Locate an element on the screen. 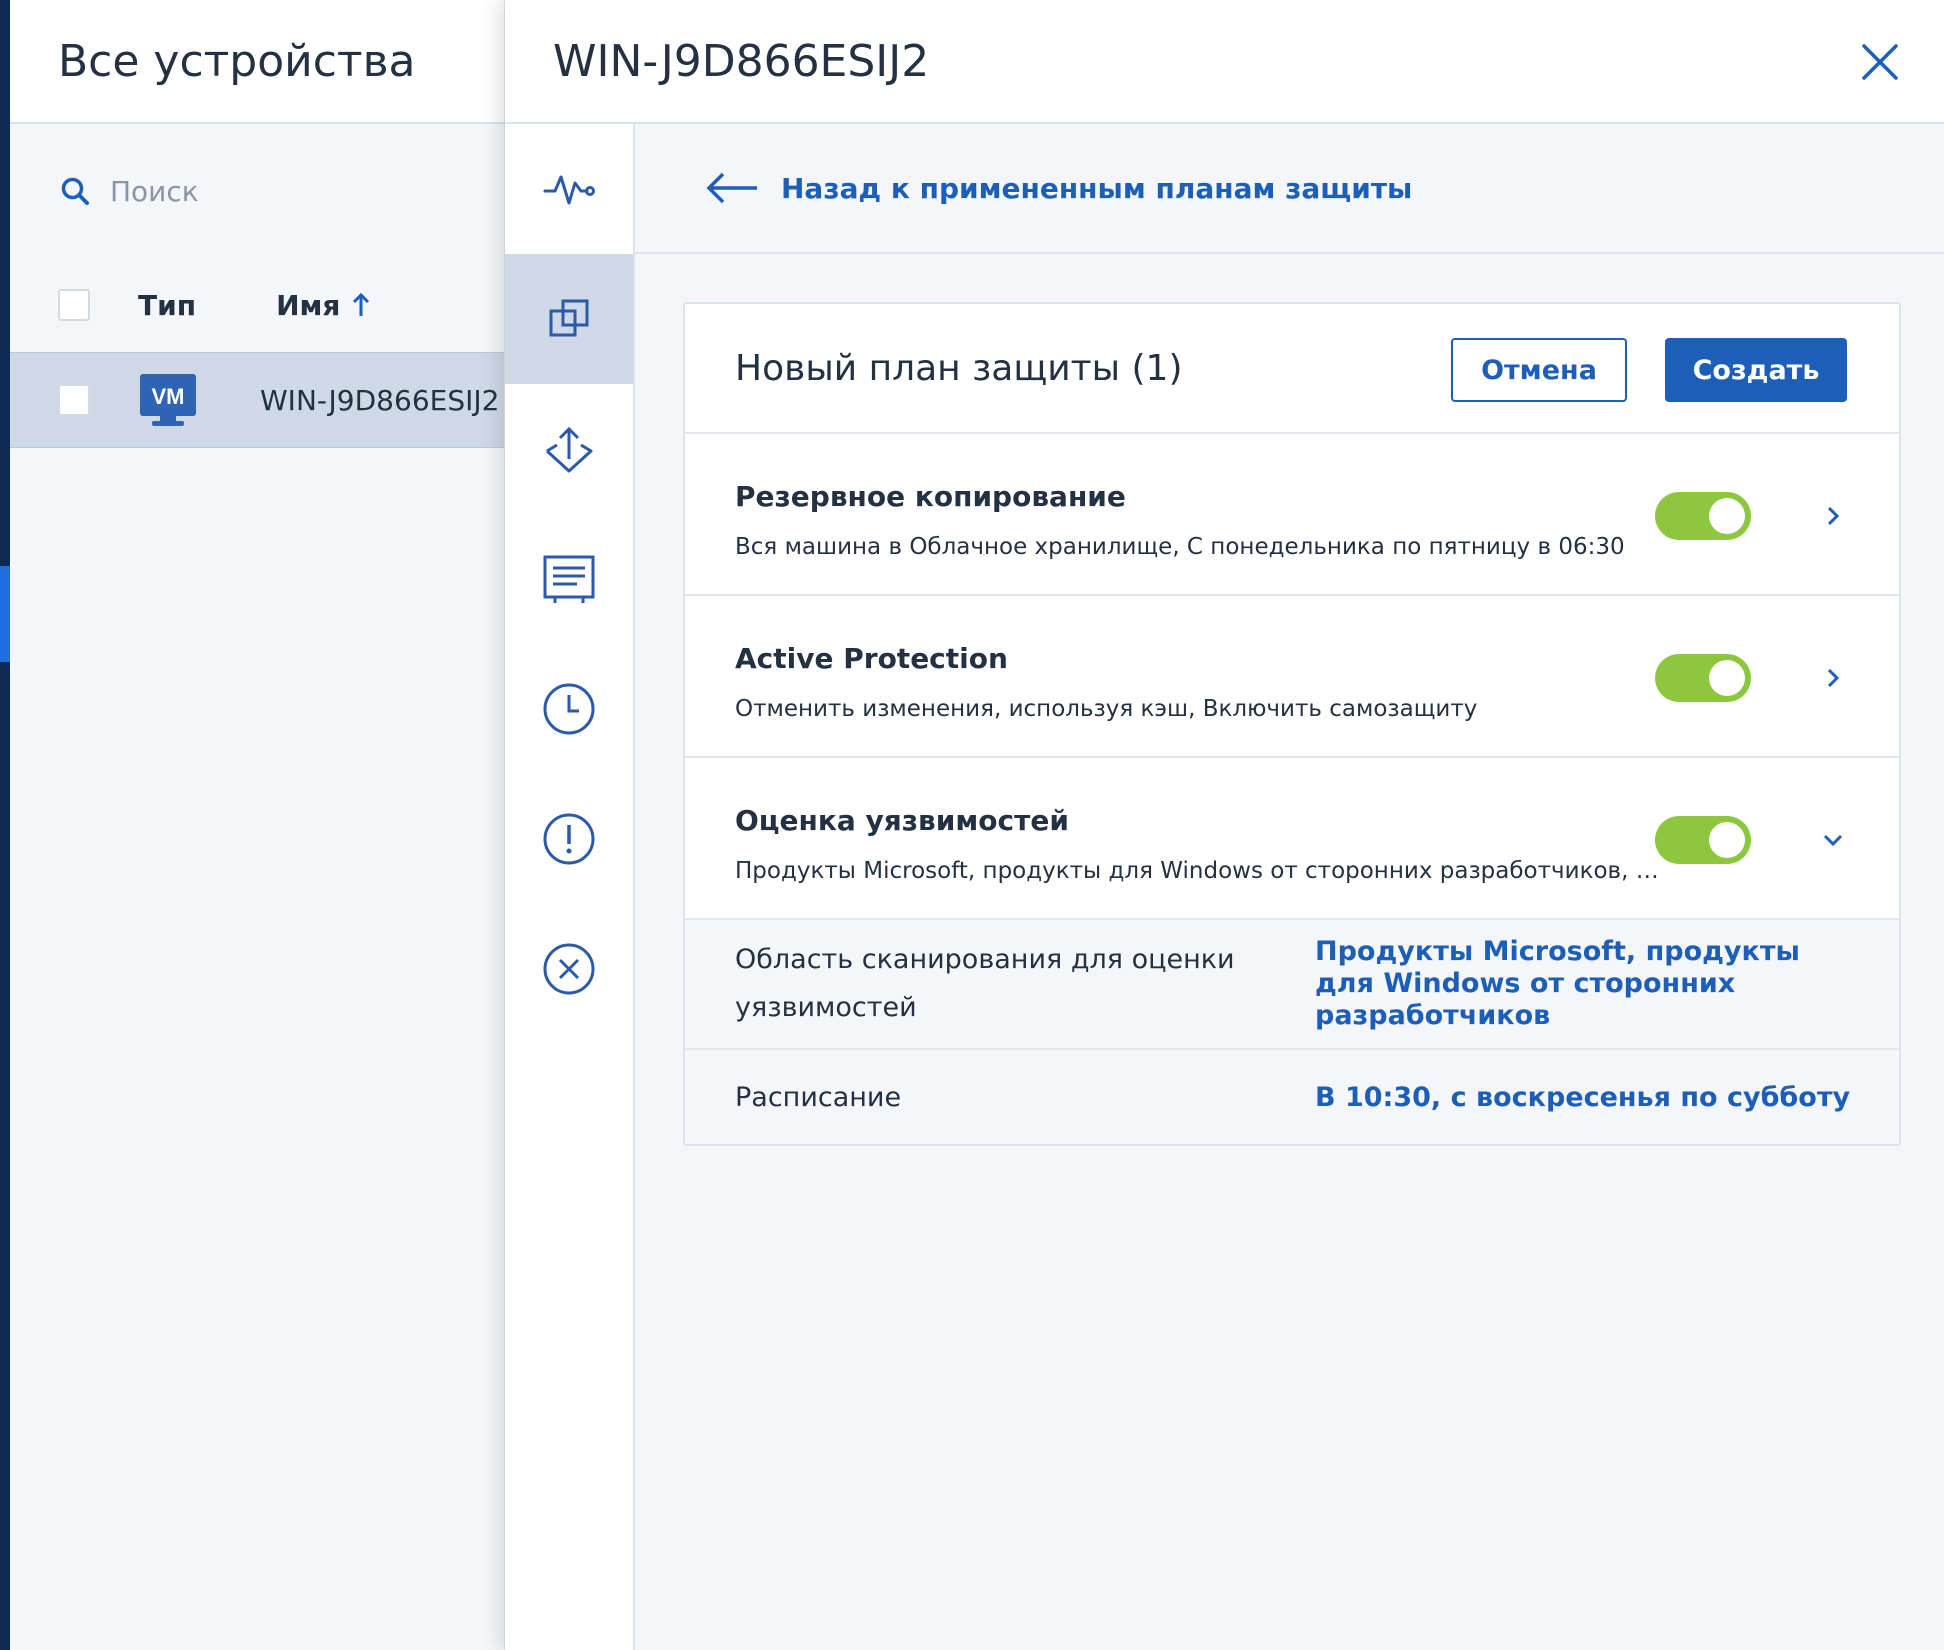 This screenshot has height=1650, width=1944. column-type: Тип is located at coordinates (167, 305).